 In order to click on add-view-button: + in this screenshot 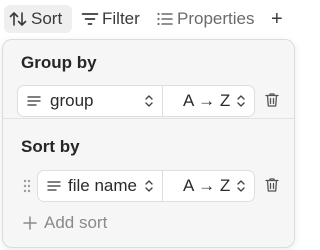, I will do `click(283, 19)`.